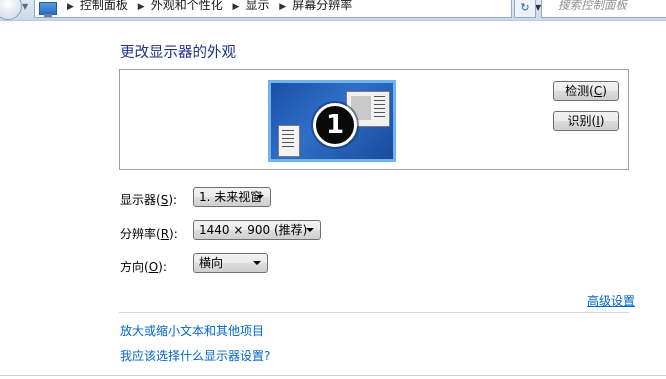  What do you see at coordinates (11, 10) in the screenshot?
I see `back-button` at bounding box center [11, 10].